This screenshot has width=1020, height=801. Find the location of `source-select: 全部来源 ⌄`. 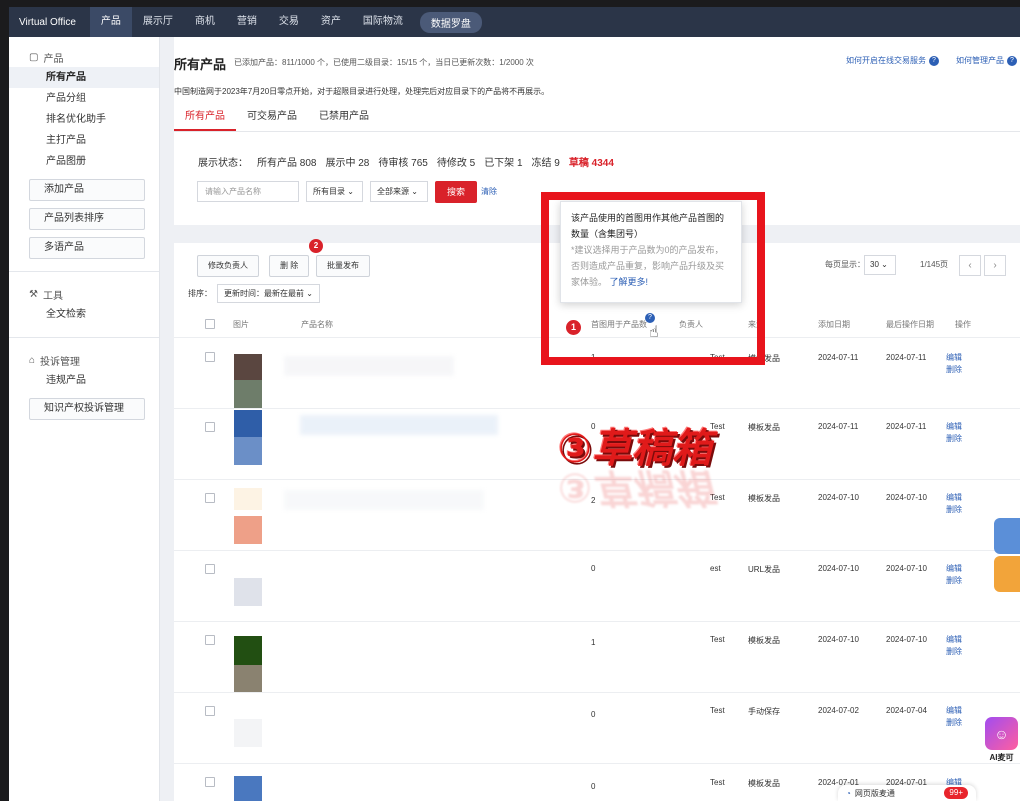

source-select: 全部来源 ⌄ is located at coordinates (399, 191).